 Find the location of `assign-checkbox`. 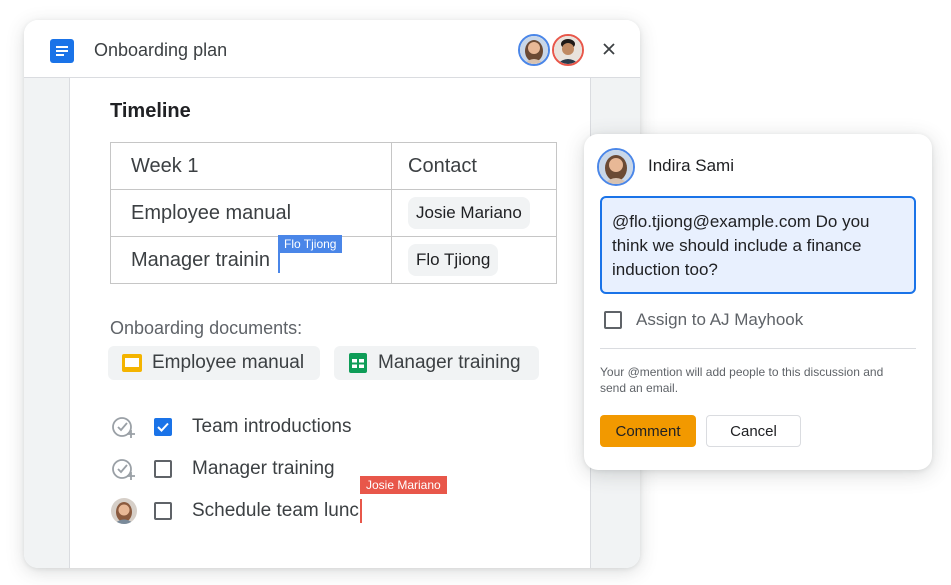

assign-checkbox is located at coordinates (613, 320).